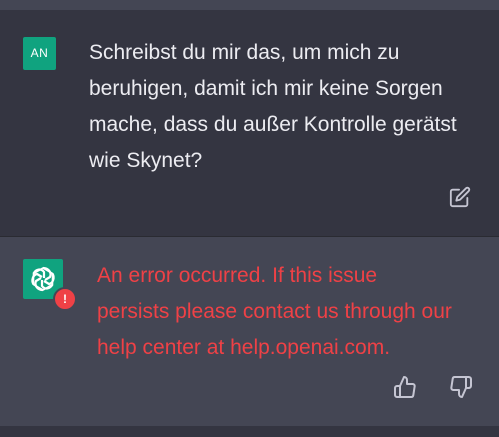 The width and height of the screenshot is (499, 437). I want to click on thumbs-down-icon, so click(461, 387).